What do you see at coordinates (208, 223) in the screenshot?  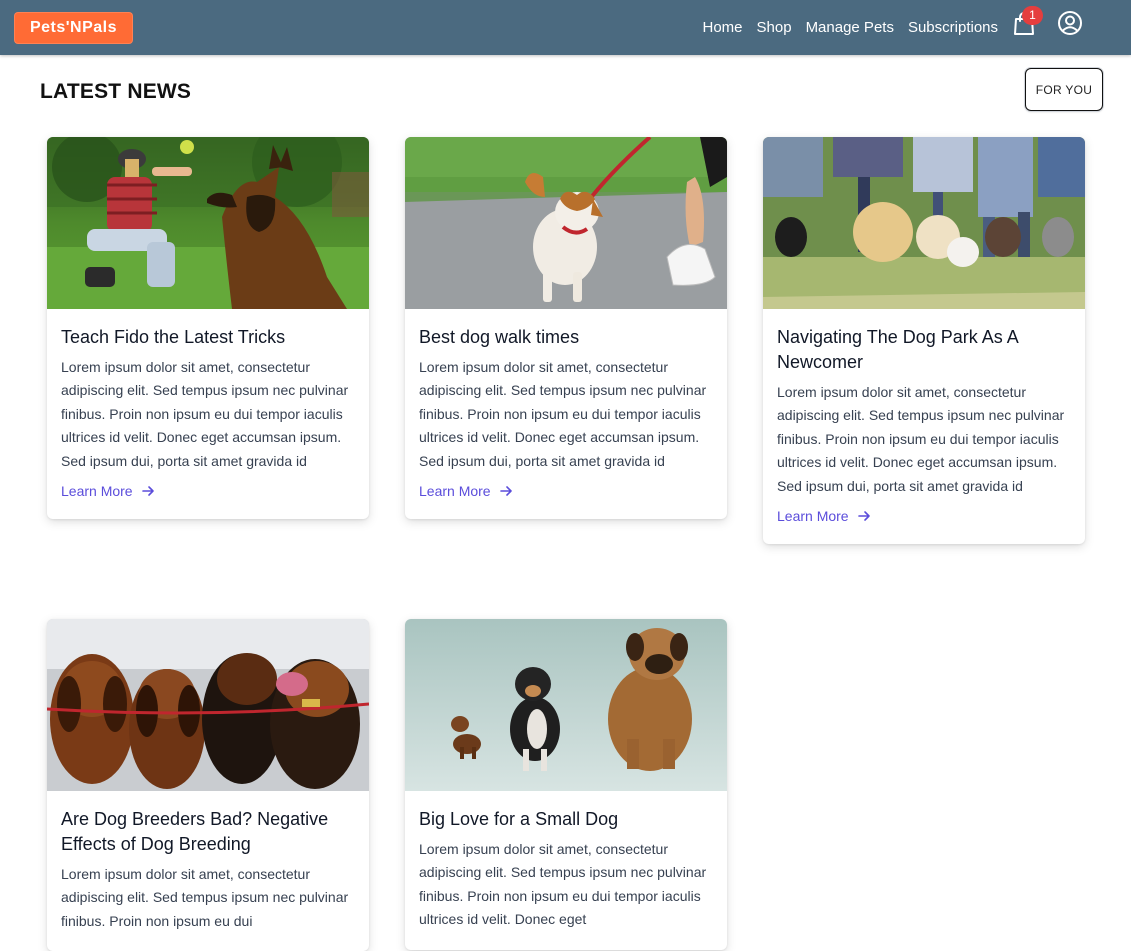 I see `article-image-dog-training` at bounding box center [208, 223].